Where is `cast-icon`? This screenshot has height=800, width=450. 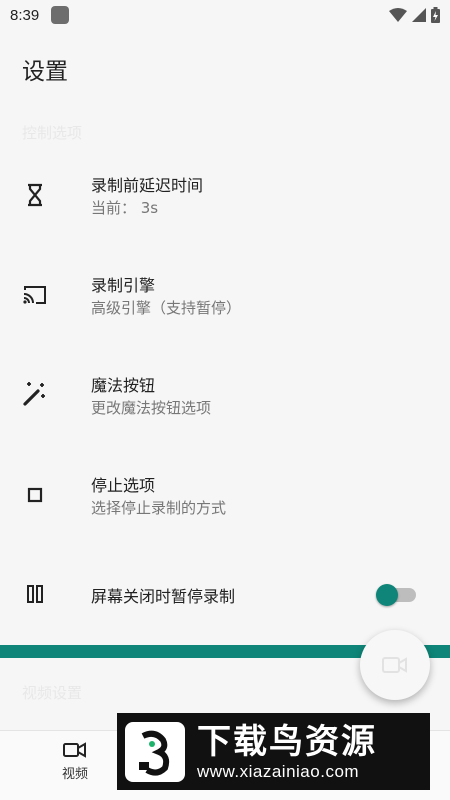
cast-icon is located at coordinates (35, 295).